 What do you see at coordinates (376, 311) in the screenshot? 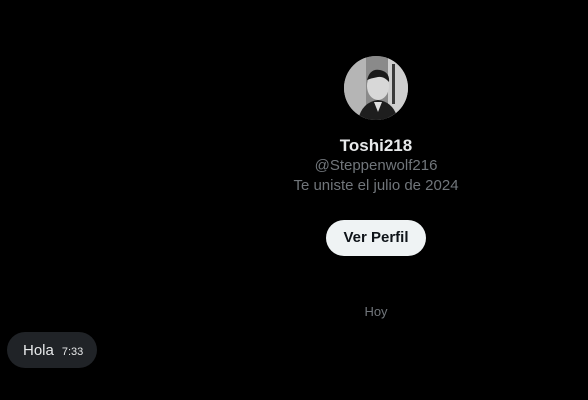
I see `day-divider: Hoy` at bounding box center [376, 311].